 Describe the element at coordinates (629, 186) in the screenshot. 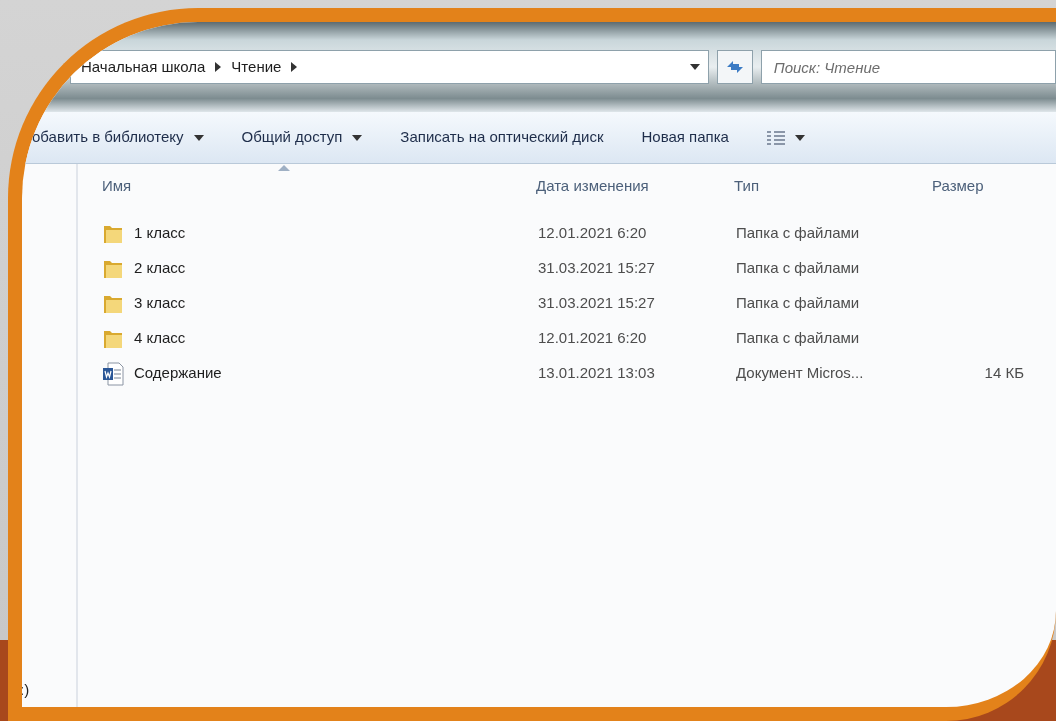

I see `column-header: Дата изменения` at that location.